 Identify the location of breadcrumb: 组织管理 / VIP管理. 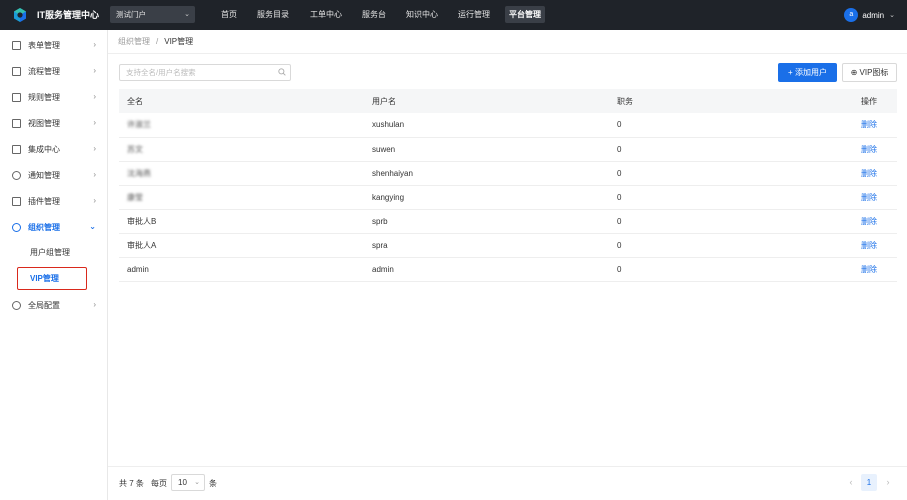
(155, 42).